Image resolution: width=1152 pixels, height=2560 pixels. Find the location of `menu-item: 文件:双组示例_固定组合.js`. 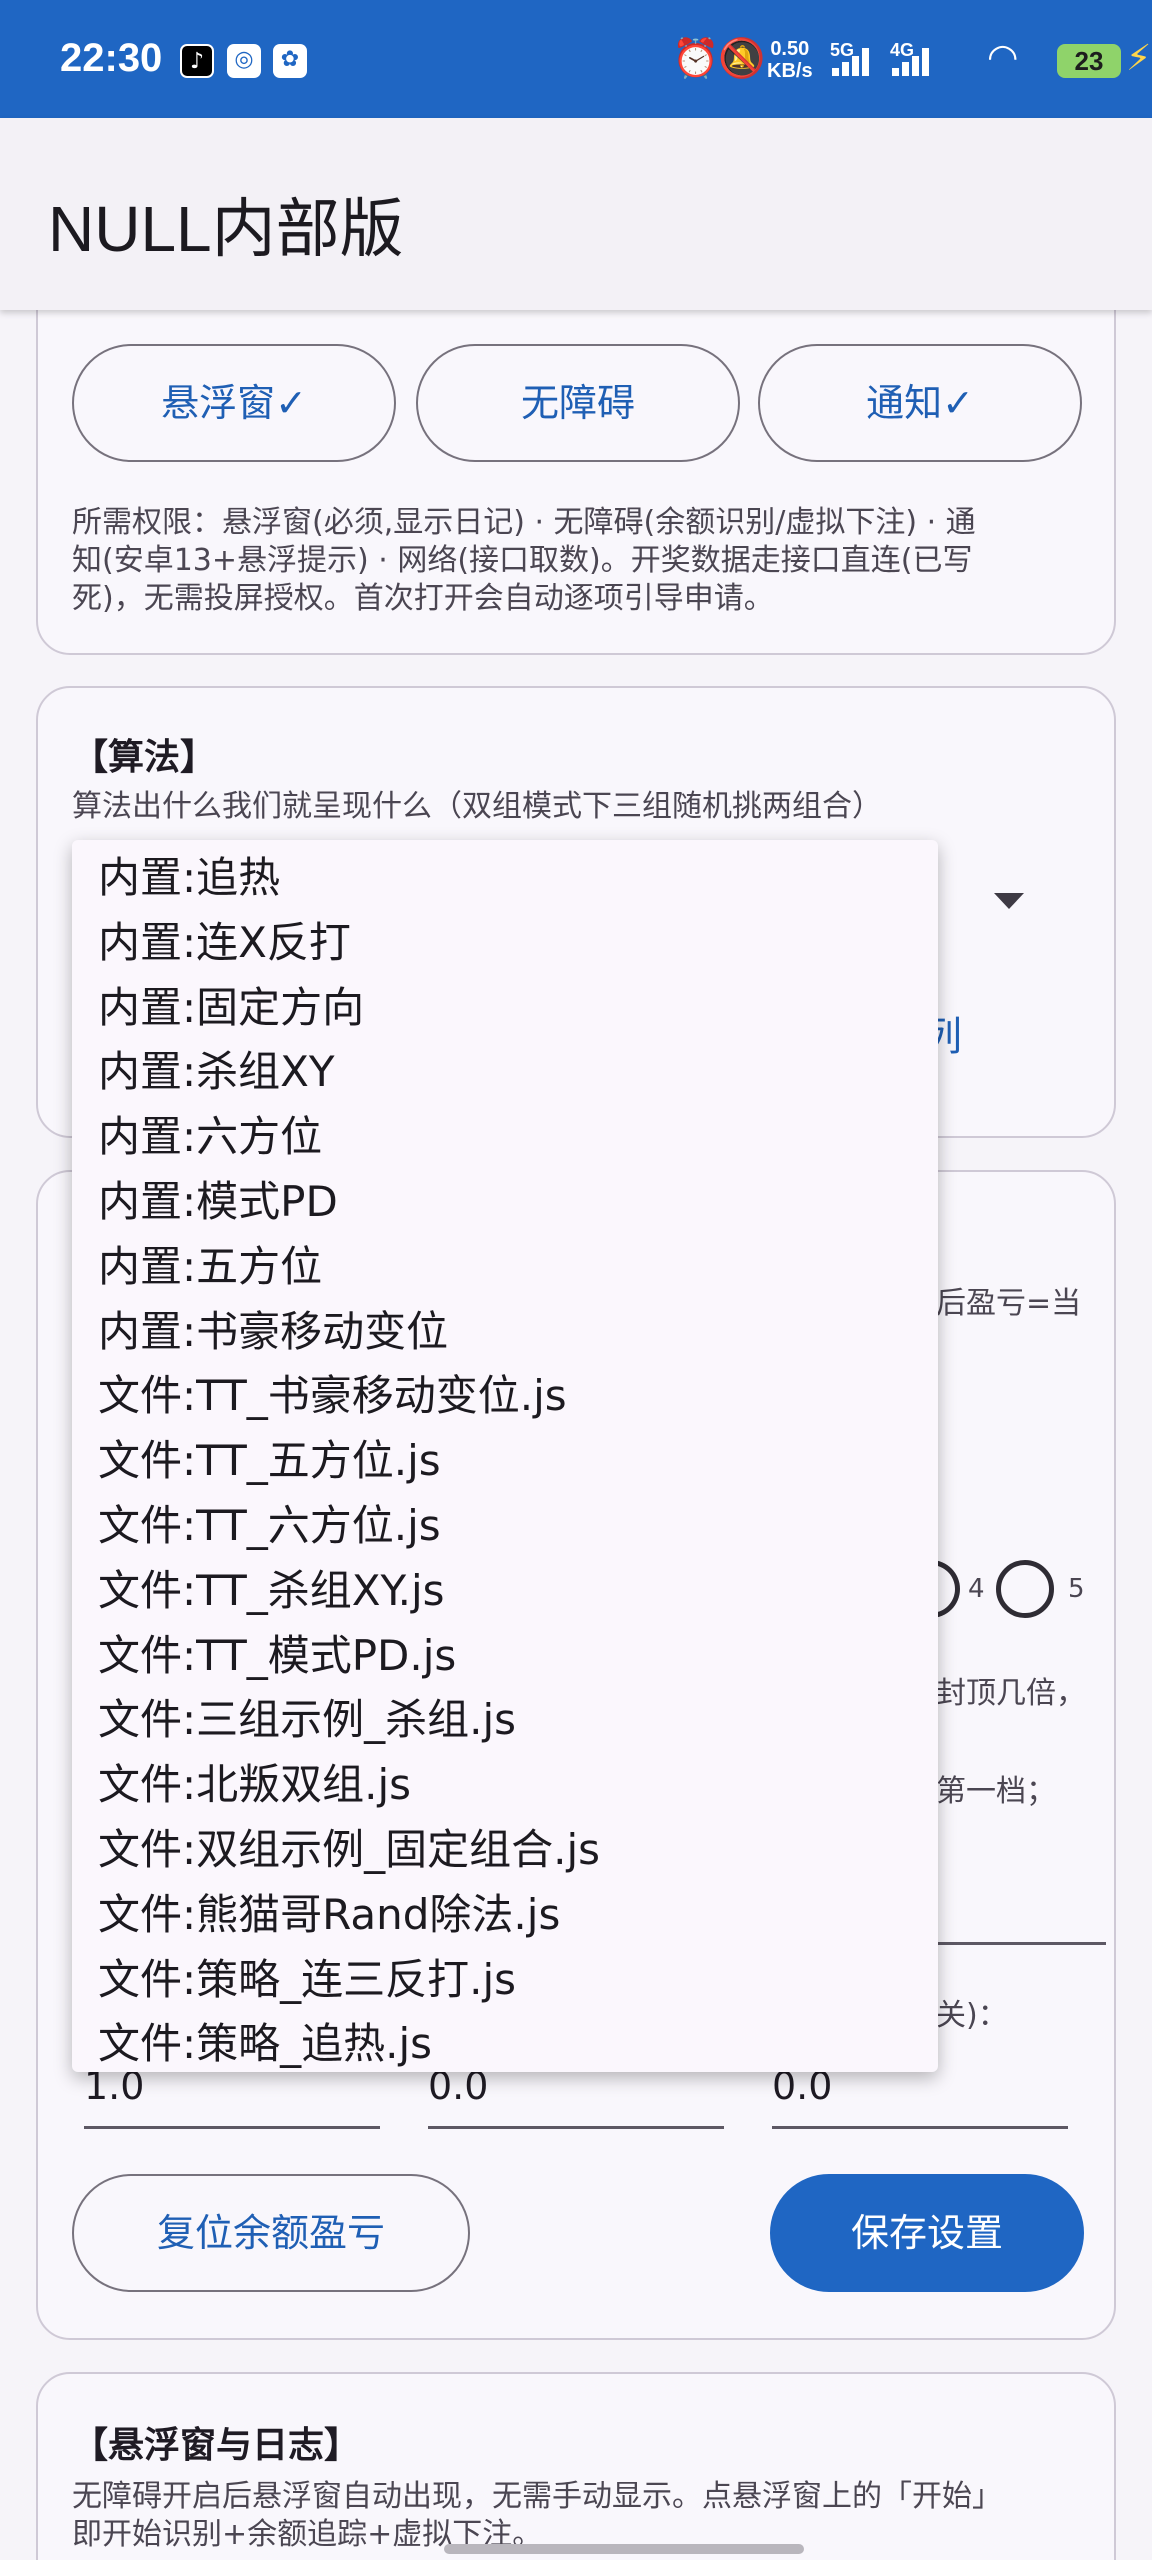

menu-item: 文件:双组示例_固定组合.js is located at coordinates (505, 1850).